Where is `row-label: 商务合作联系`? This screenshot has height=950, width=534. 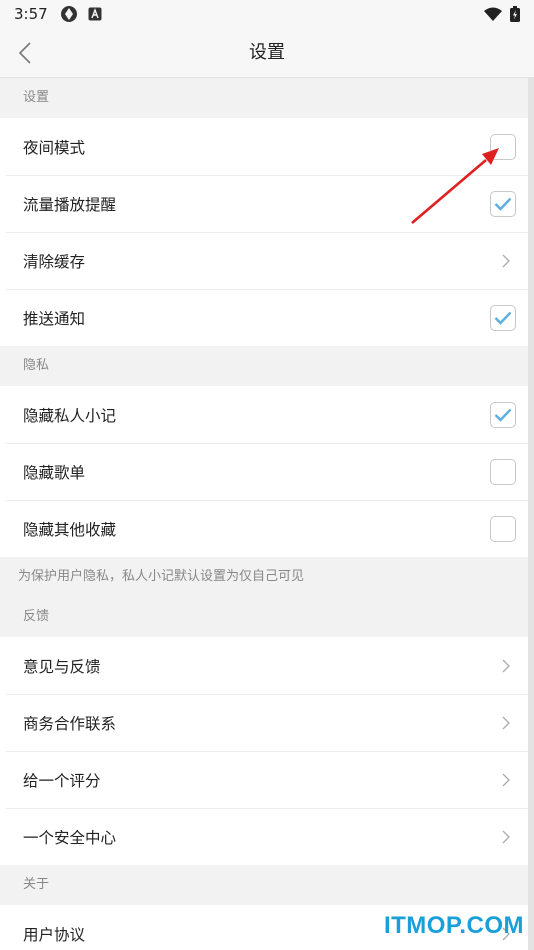 row-label: 商务合作联系 is located at coordinates (70, 723).